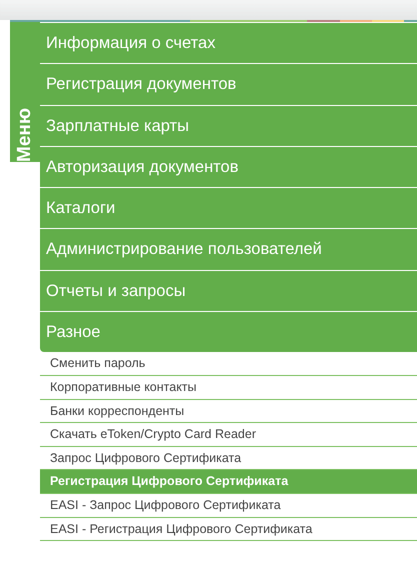 The image size is (417, 571). Describe the element at coordinates (228, 530) in the screenshot. I see `submenu-item: EASI - Регистрация Цифрового Сертификата` at that location.